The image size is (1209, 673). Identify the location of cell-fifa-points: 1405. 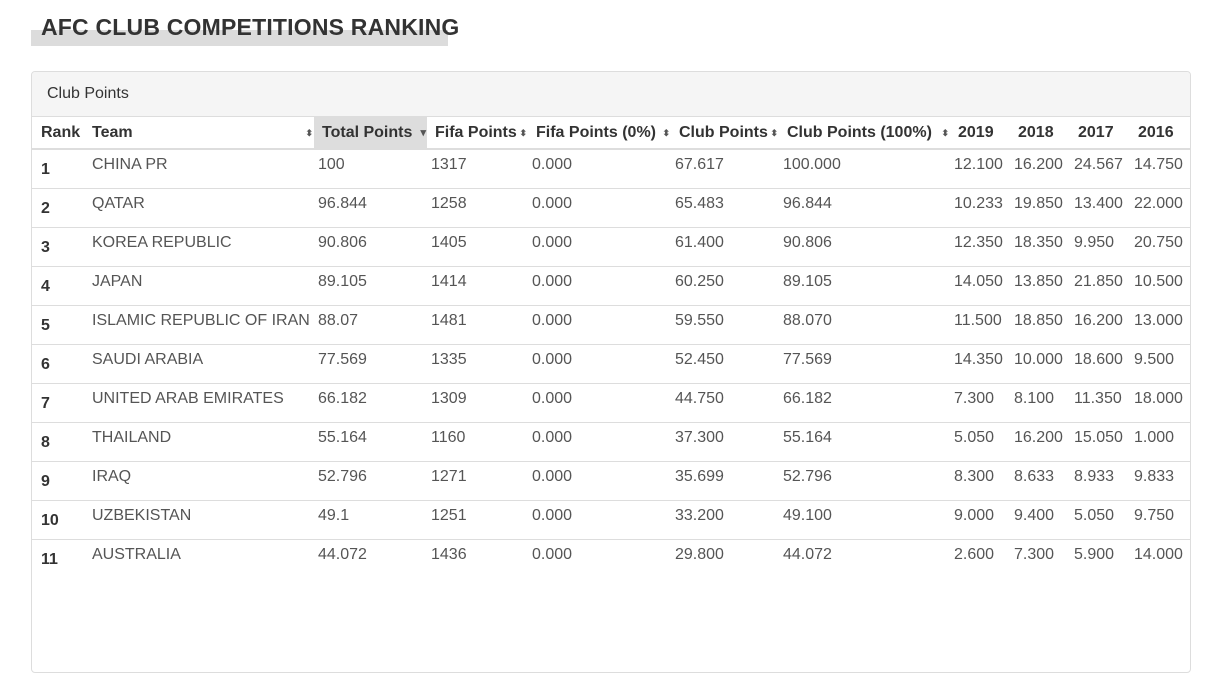
(477, 247).